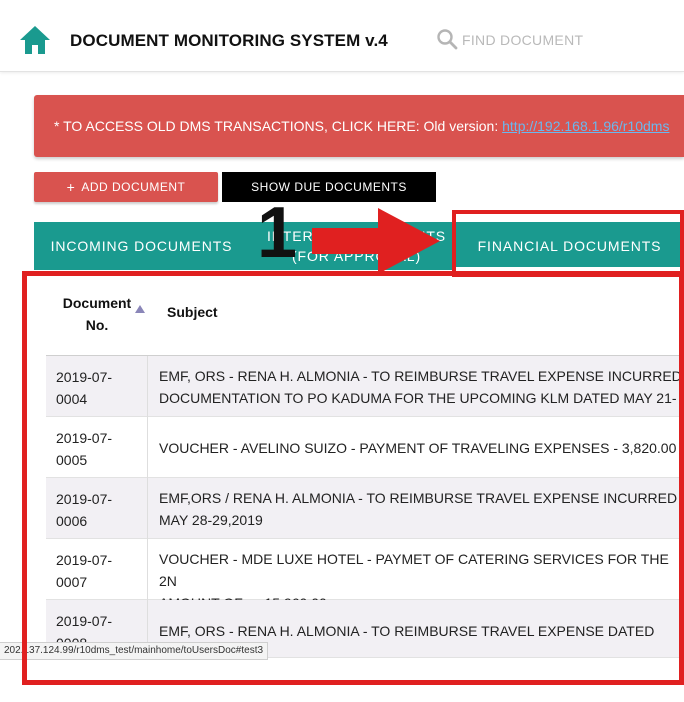  I want to click on search-input, so click(567, 40).